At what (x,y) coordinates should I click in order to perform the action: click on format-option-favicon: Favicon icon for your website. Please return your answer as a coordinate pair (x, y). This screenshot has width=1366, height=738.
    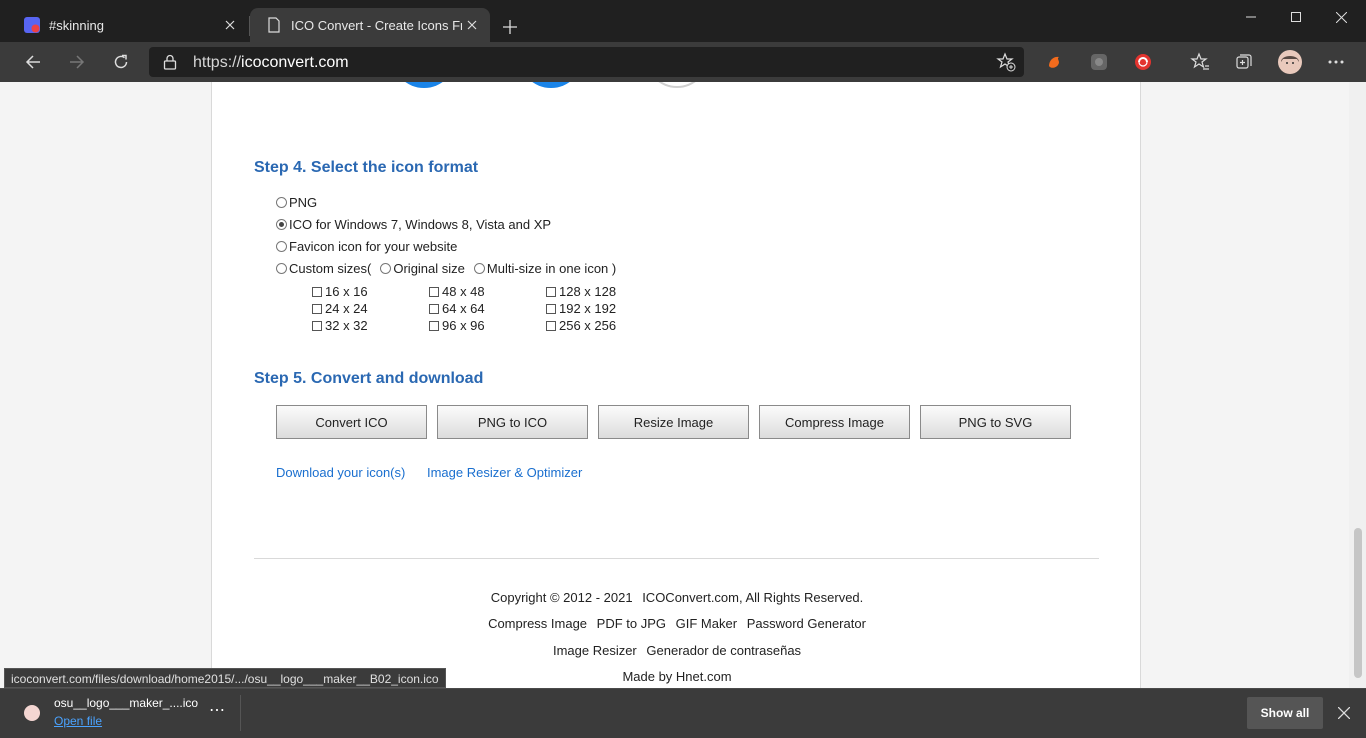
    Looking at the image, I should click on (366, 246).